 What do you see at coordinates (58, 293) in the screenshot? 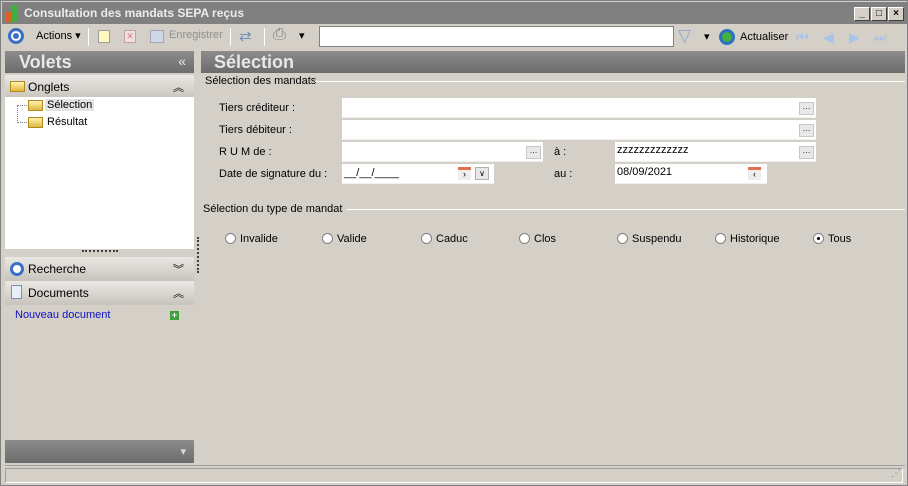
I see `documents-label: Documents` at bounding box center [58, 293].